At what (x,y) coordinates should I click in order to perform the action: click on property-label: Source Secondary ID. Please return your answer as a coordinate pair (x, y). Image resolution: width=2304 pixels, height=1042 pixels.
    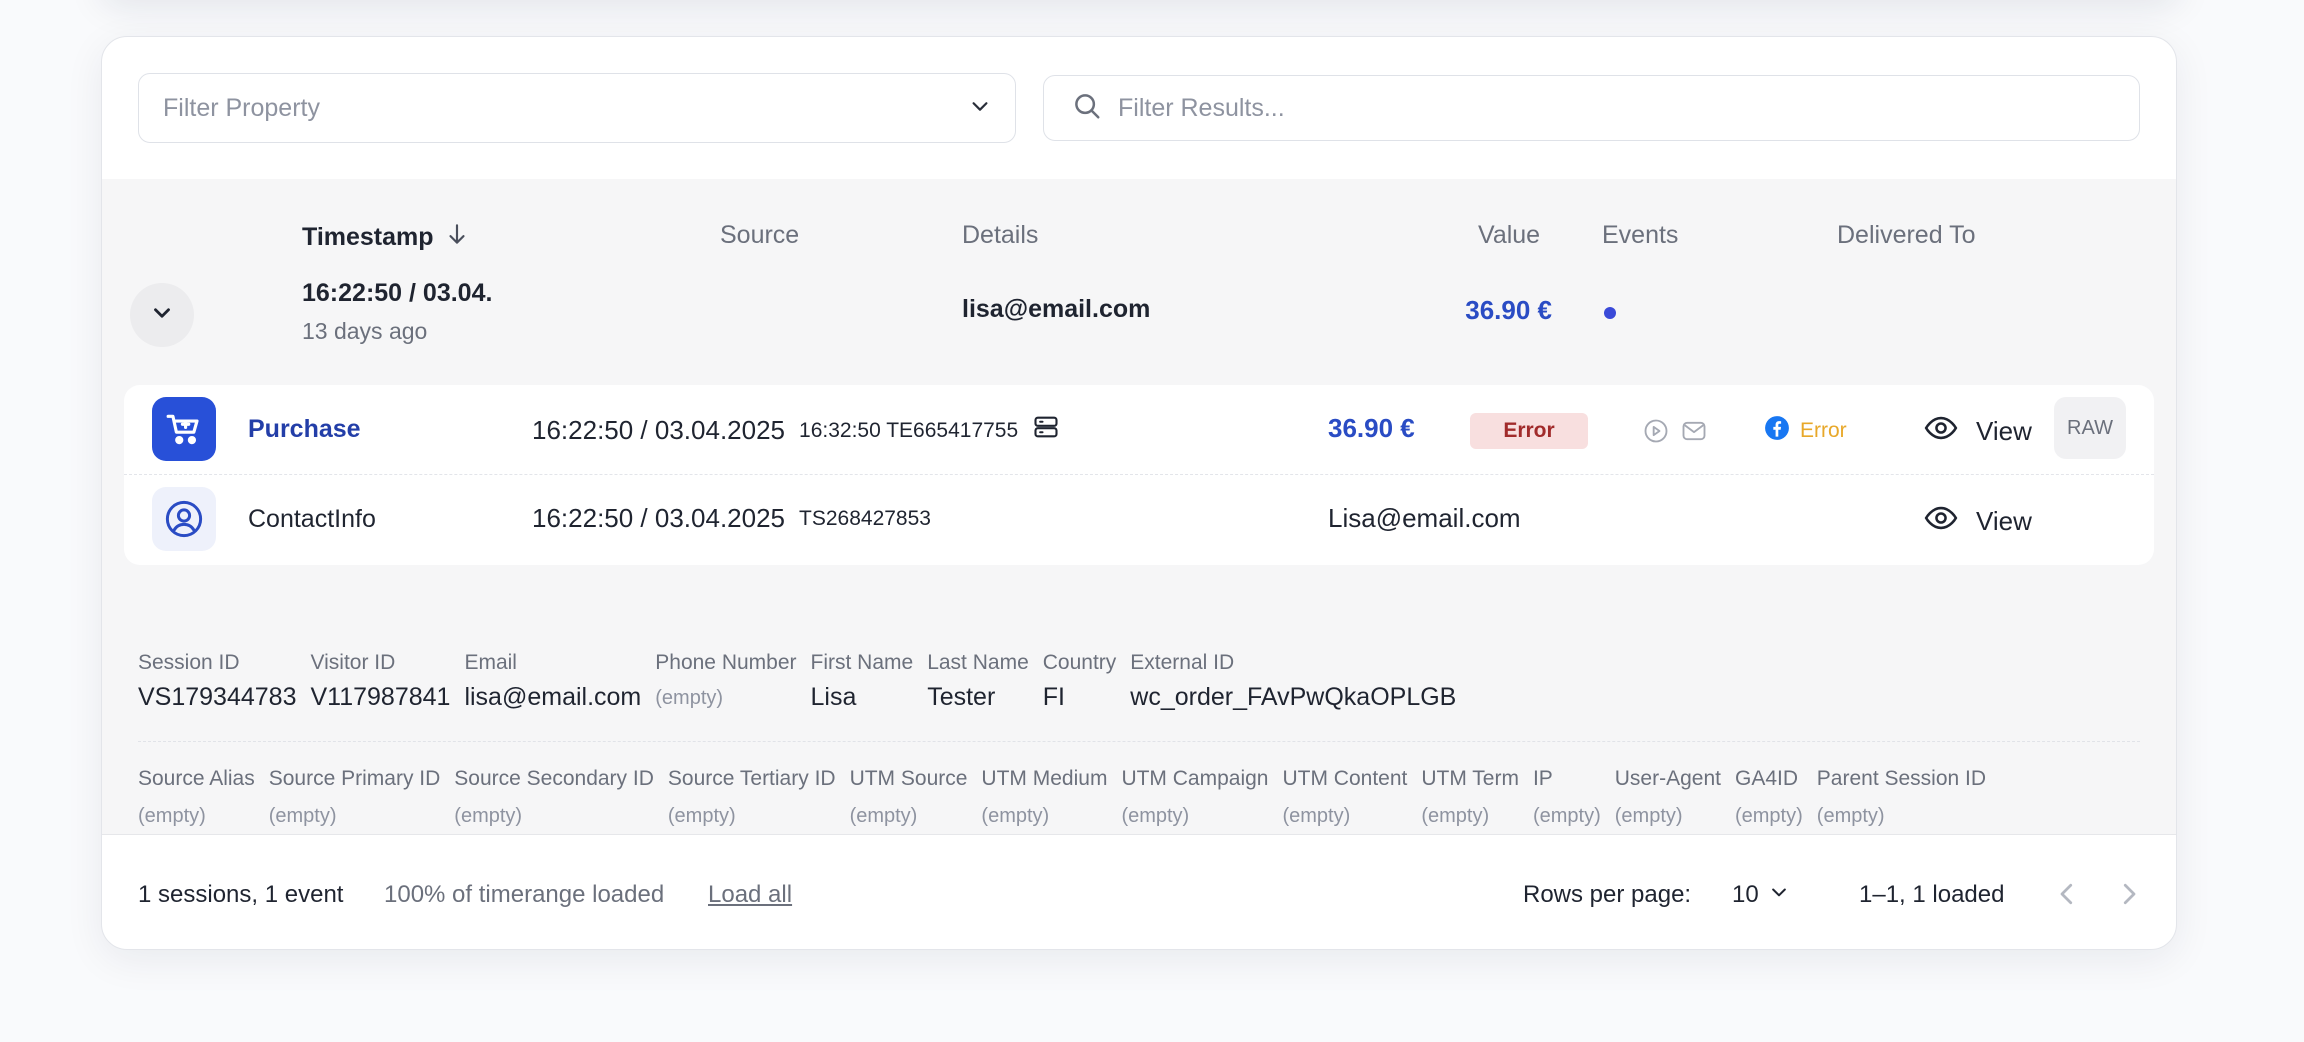
    Looking at the image, I should click on (554, 778).